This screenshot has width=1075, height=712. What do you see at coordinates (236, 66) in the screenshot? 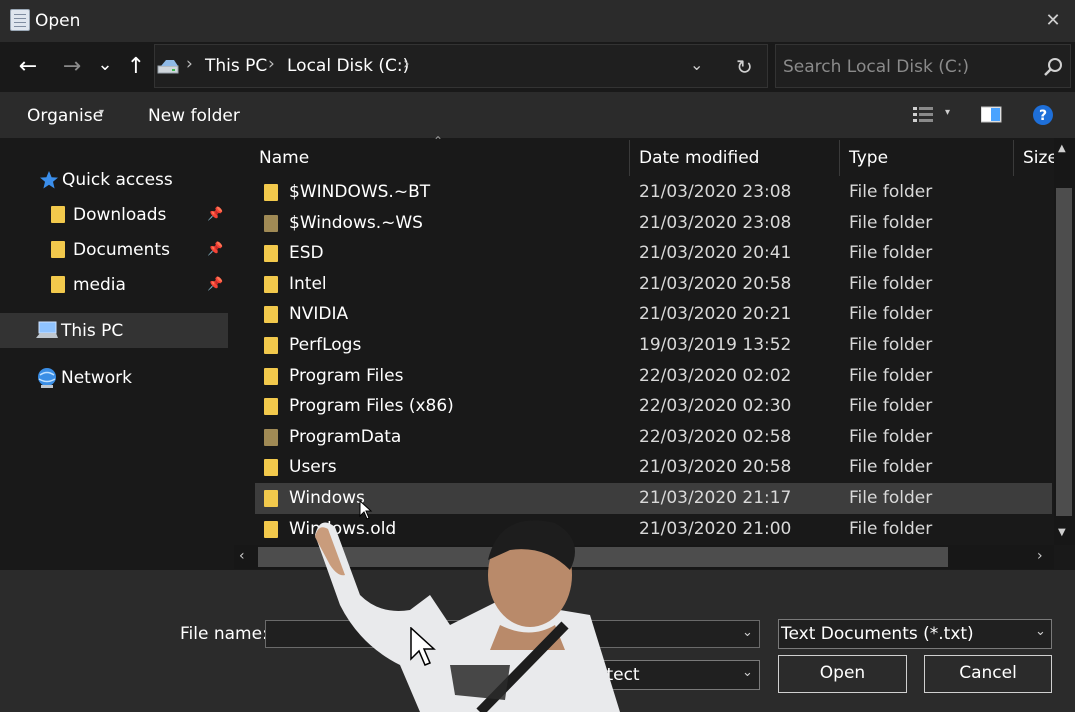
I see `breadcrumb-this-pc: This PC` at bounding box center [236, 66].